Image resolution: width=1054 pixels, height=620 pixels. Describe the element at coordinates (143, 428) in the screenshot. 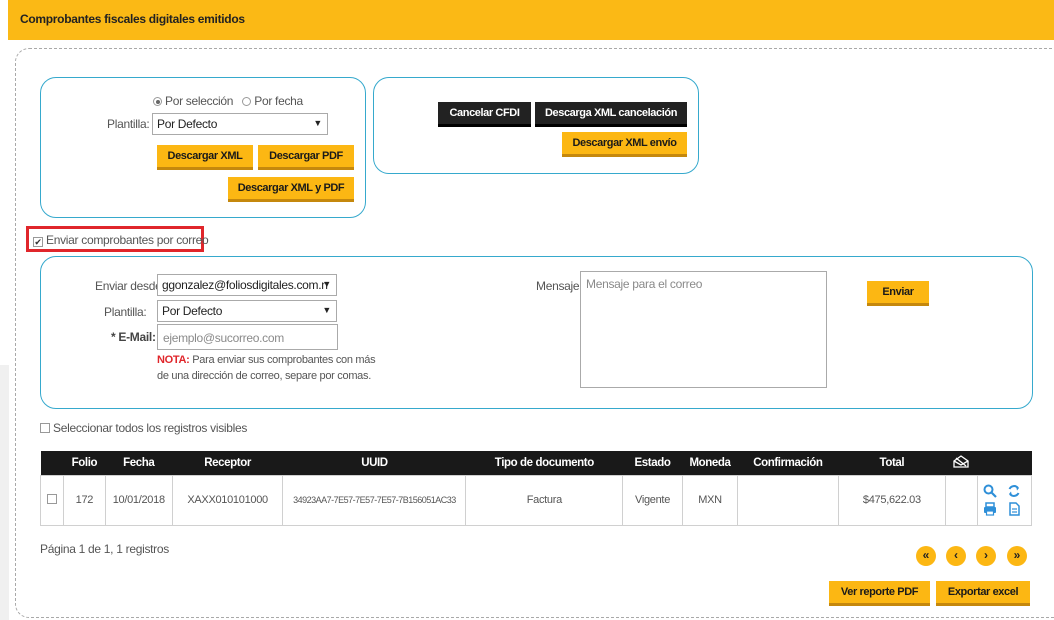

I see `select-all-checkbox: Seleccionar todos los registros visibles` at that location.